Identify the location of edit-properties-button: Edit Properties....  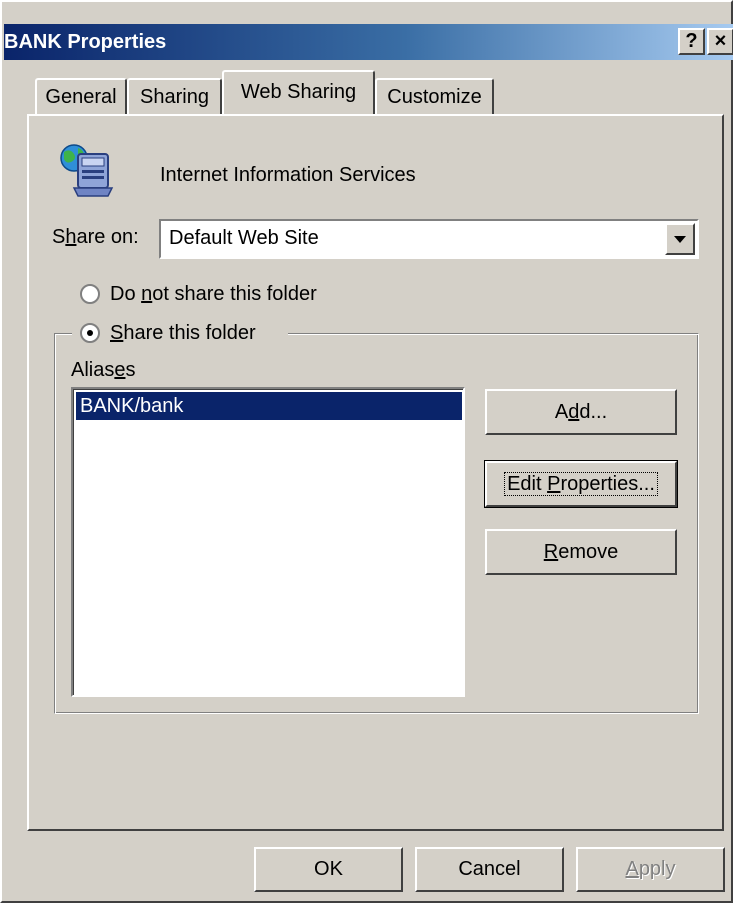
(581, 484).